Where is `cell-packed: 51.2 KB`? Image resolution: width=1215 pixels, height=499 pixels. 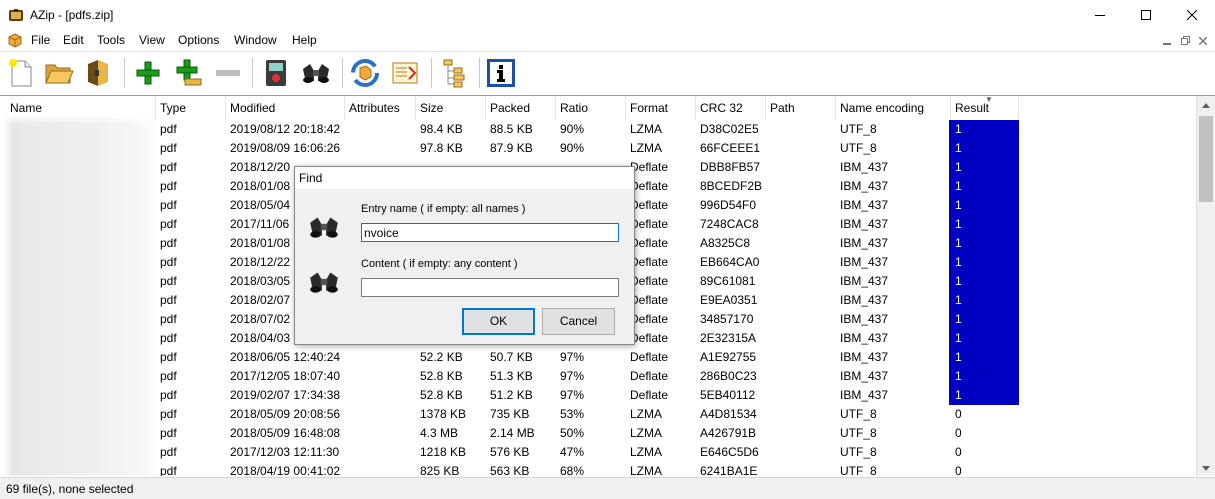 cell-packed: 51.2 KB is located at coordinates (511, 395).